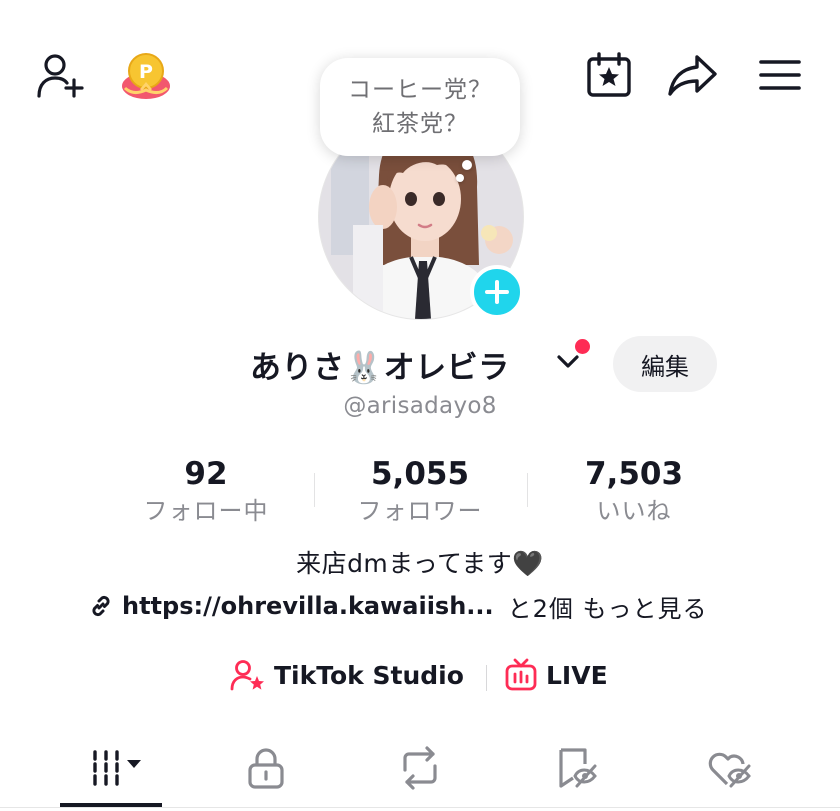 This screenshot has height=811, width=840. I want to click on tab-reposts, so click(420, 768).